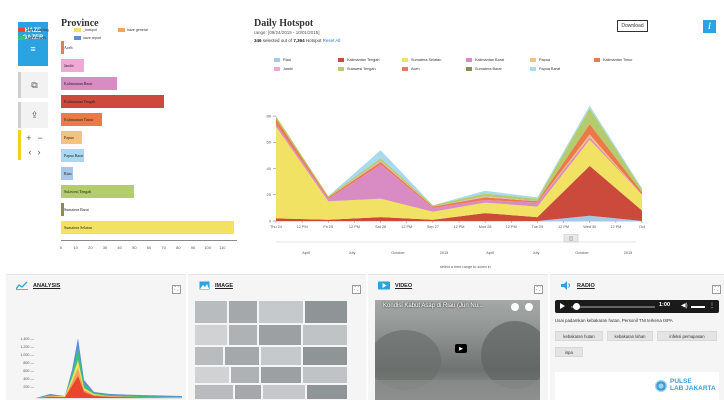  Describe the element at coordinates (98, 191) in the screenshot. I see `province-bar: Sulawesi Tengah` at that location.